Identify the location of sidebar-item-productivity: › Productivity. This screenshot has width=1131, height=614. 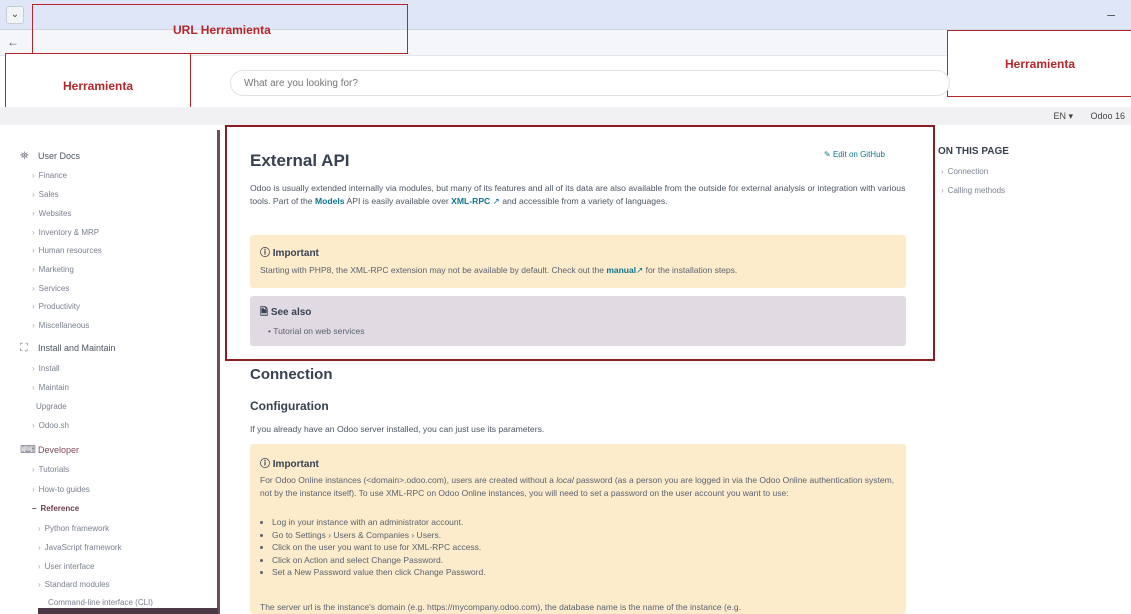
(56, 306).